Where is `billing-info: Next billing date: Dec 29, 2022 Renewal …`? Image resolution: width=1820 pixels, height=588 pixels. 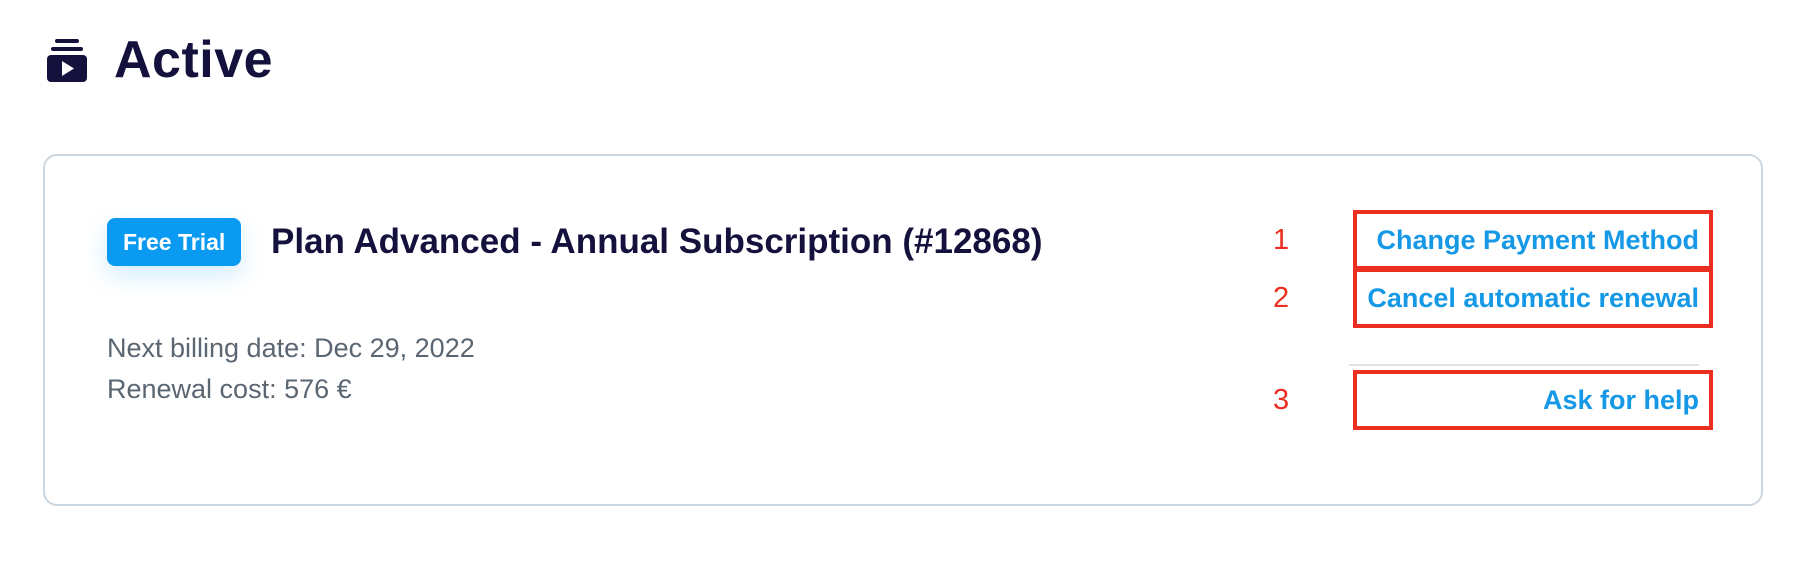 billing-info: Next billing date: Dec 29, 2022 Renewal … is located at coordinates (291, 369).